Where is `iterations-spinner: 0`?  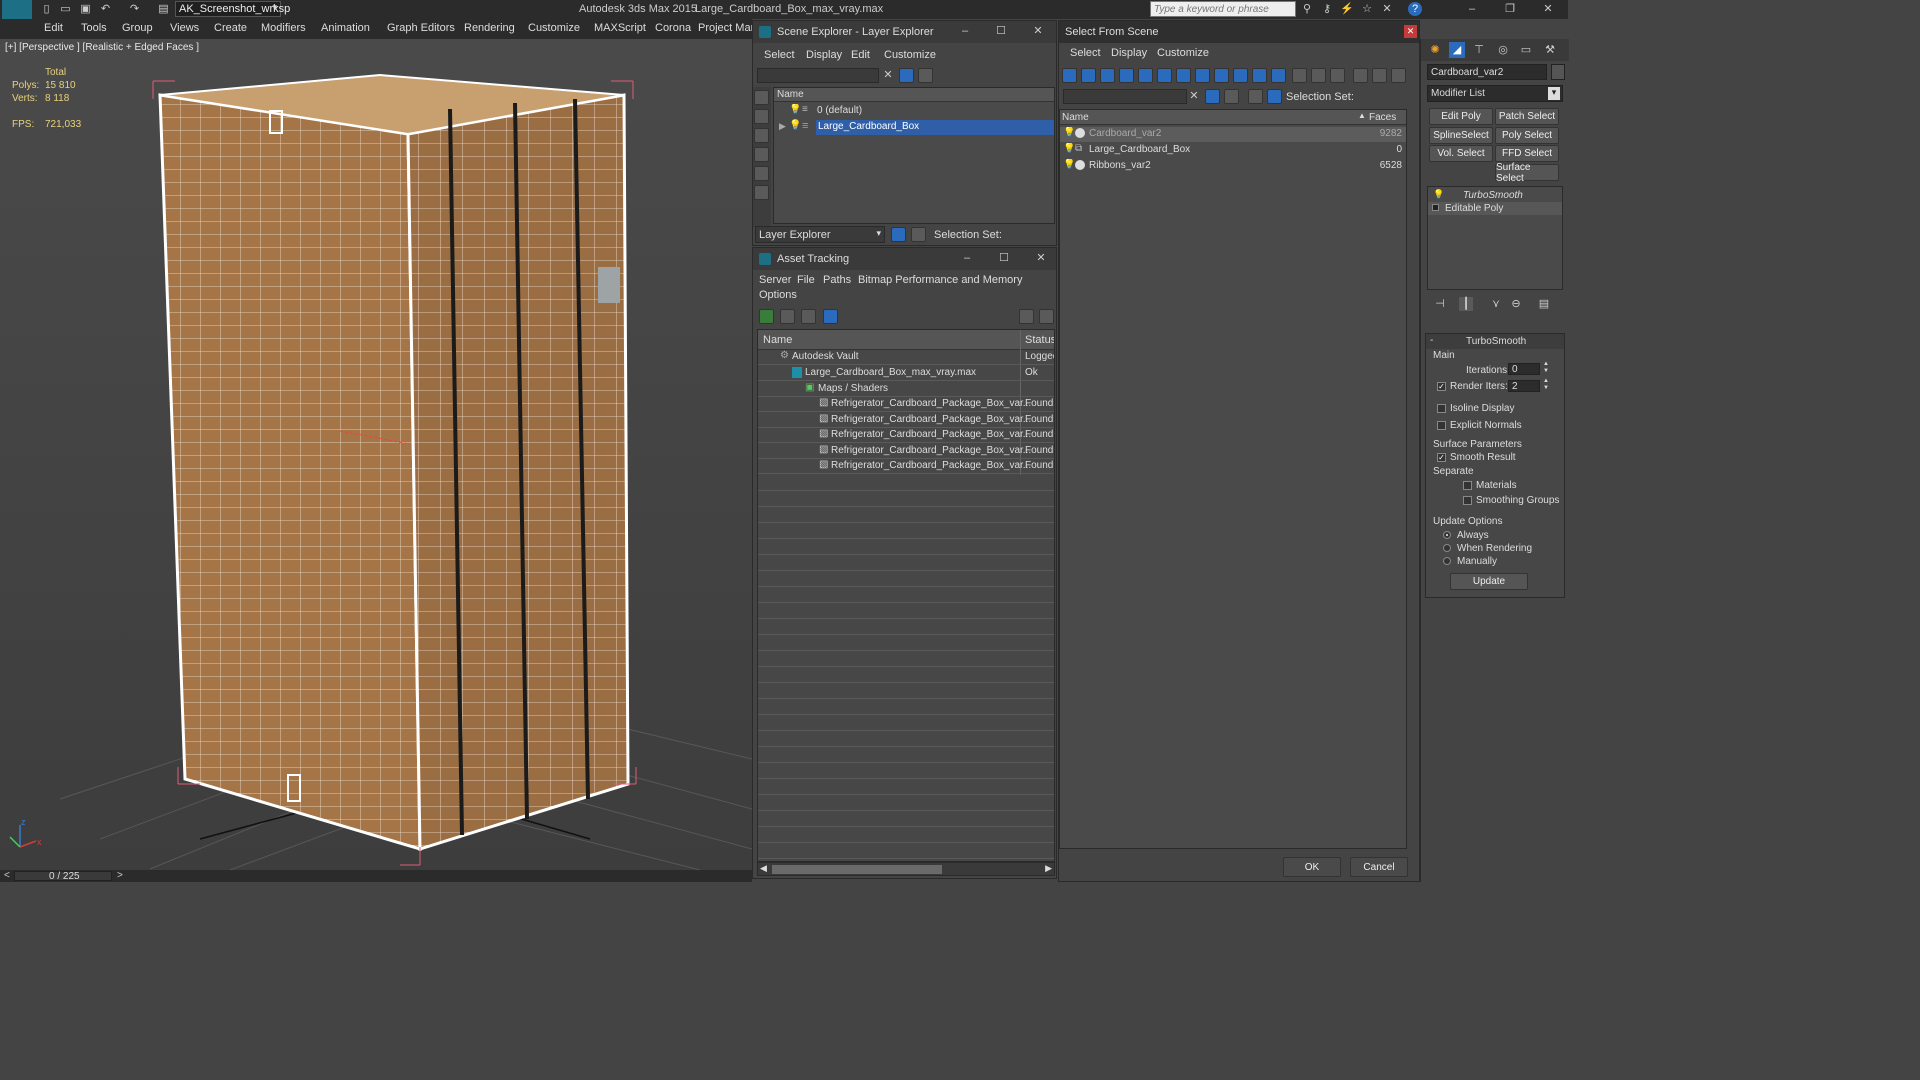 iterations-spinner: 0 is located at coordinates (1524, 369).